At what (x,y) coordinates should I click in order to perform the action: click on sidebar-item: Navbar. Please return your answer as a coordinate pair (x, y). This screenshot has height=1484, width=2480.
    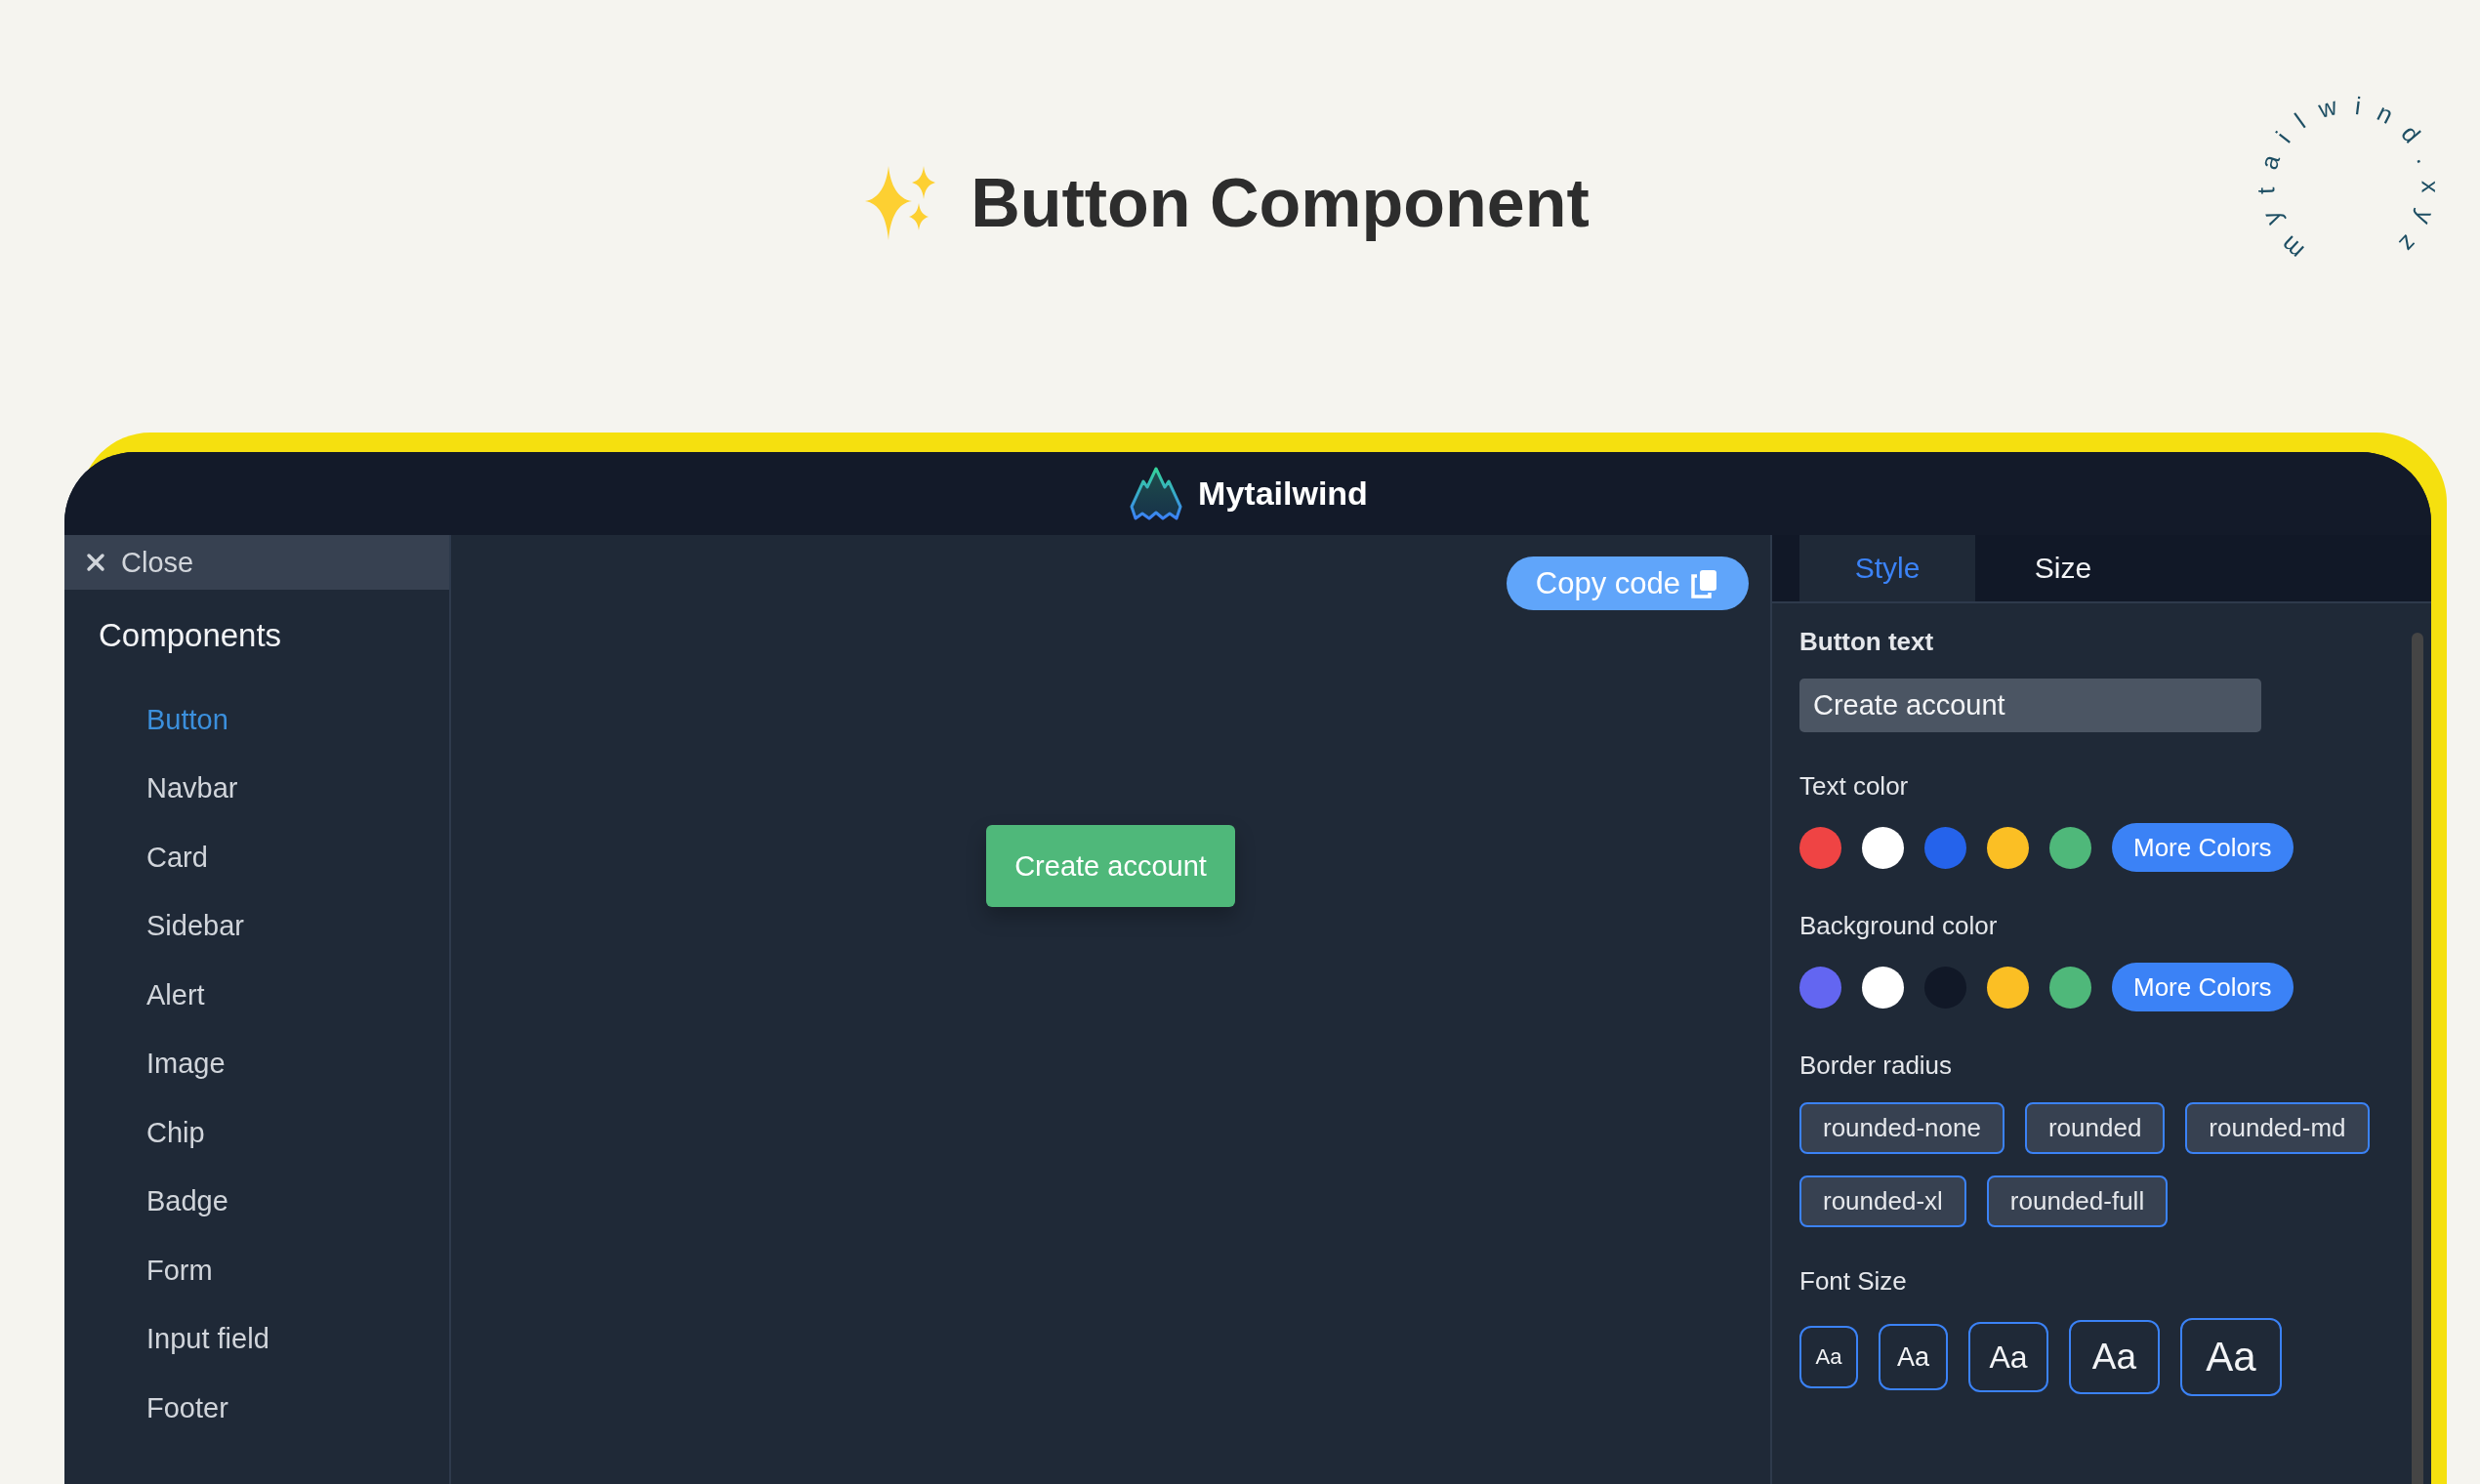
    Looking at the image, I should click on (297, 789).